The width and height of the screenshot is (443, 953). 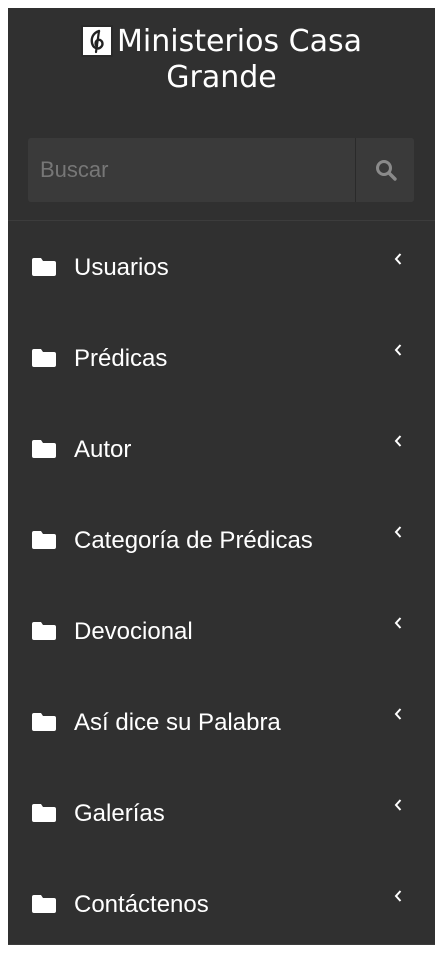 I want to click on sidebar-item-contactenos: Contáctenos, so click(x=221, y=901).